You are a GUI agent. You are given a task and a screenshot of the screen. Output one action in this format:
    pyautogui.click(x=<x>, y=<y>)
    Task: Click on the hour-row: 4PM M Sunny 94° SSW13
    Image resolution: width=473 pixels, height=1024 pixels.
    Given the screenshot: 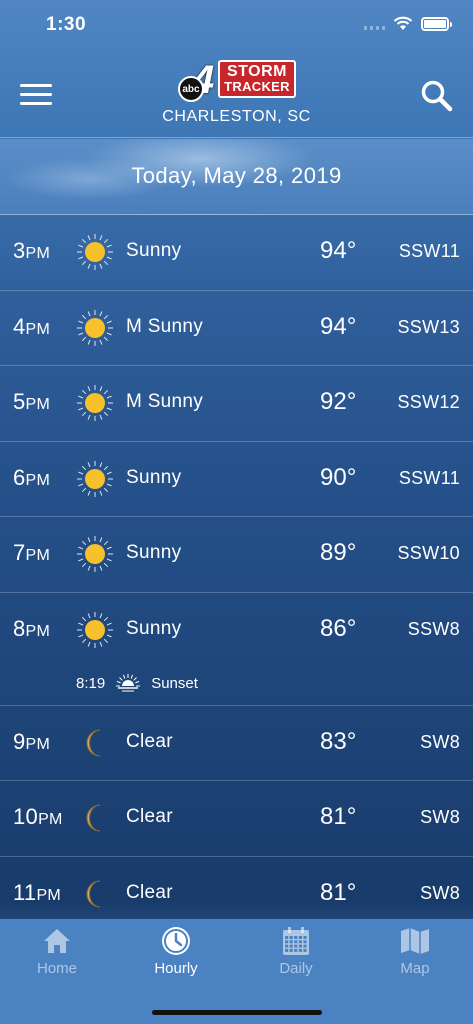 What is the action you would take?
    pyautogui.click(x=236, y=328)
    